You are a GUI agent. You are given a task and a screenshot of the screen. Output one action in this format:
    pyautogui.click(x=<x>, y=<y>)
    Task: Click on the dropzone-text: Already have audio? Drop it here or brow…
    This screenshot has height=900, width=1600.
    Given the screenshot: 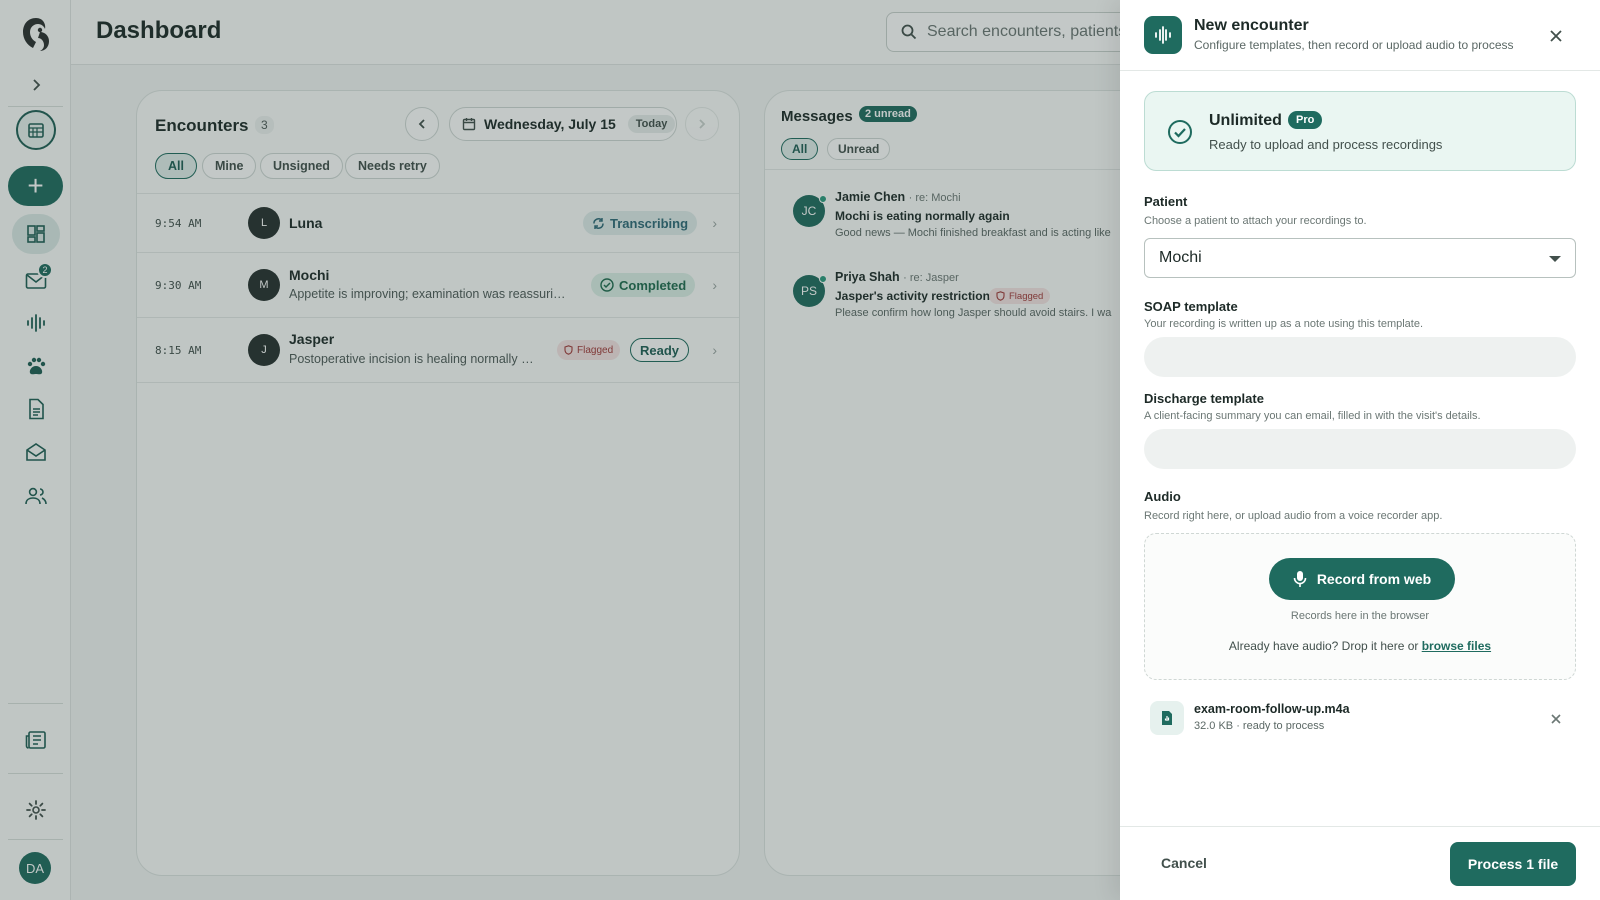 What is the action you would take?
    pyautogui.click(x=1360, y=646)
    